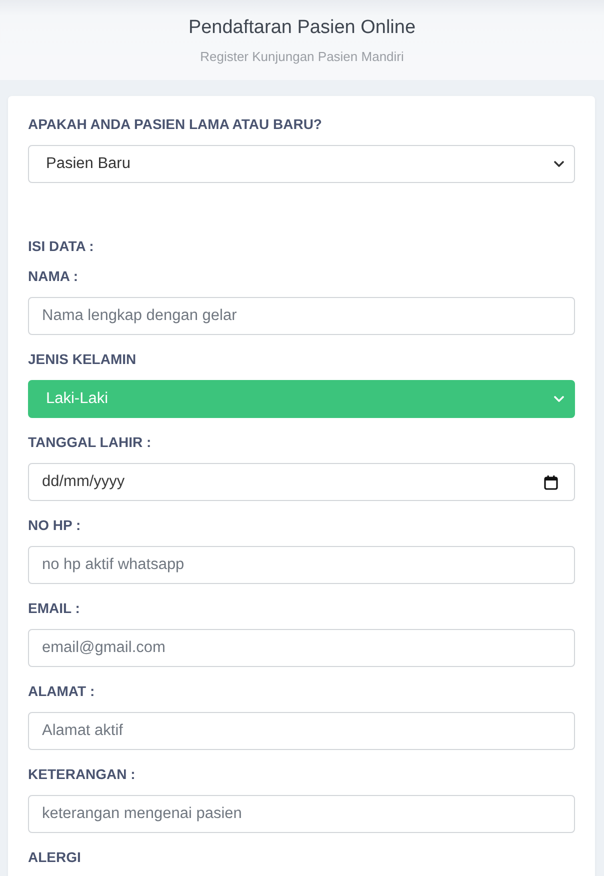 This screenshot has width=604, height=876. Describe the element at coordinates (54, 525) in the screenshot. I see `field-label: NO HP :` at that location.